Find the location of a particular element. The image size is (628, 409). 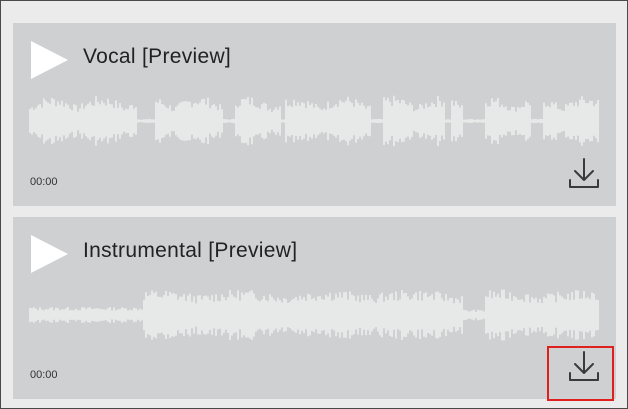

track-title: Instrumental [Preview] is located at coordinates (190, 250).